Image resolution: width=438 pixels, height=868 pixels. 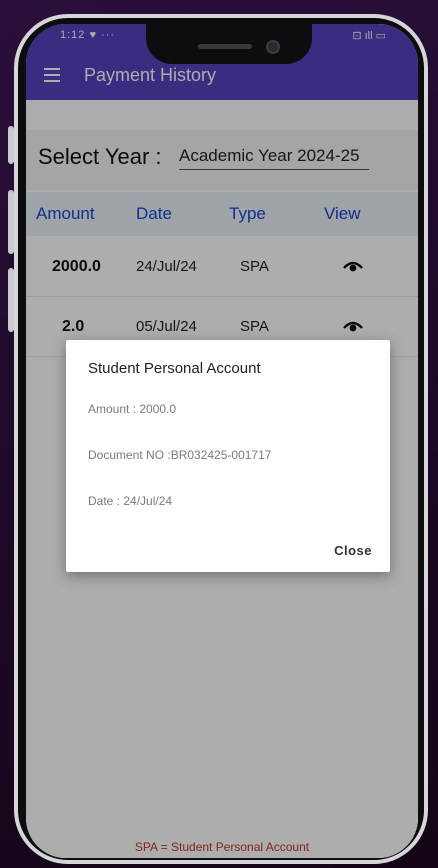 What do you see at coordinates (130, 501) in the screenshot?
I see `dialog-date: Date : 24/Jul/24` at bounding box center [130, 501].